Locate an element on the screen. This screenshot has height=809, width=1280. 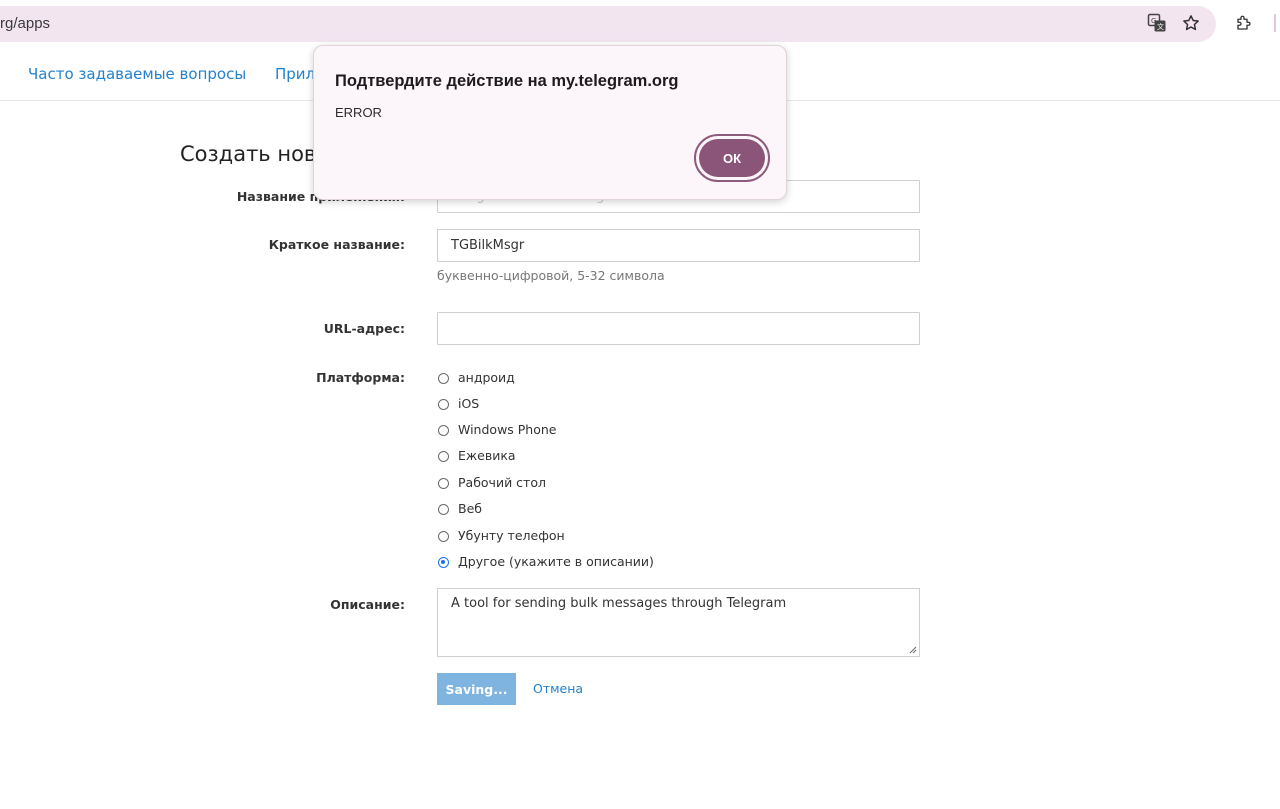
browser-toolbar: rg/apps G 文 is located at coordinates (640, 24).